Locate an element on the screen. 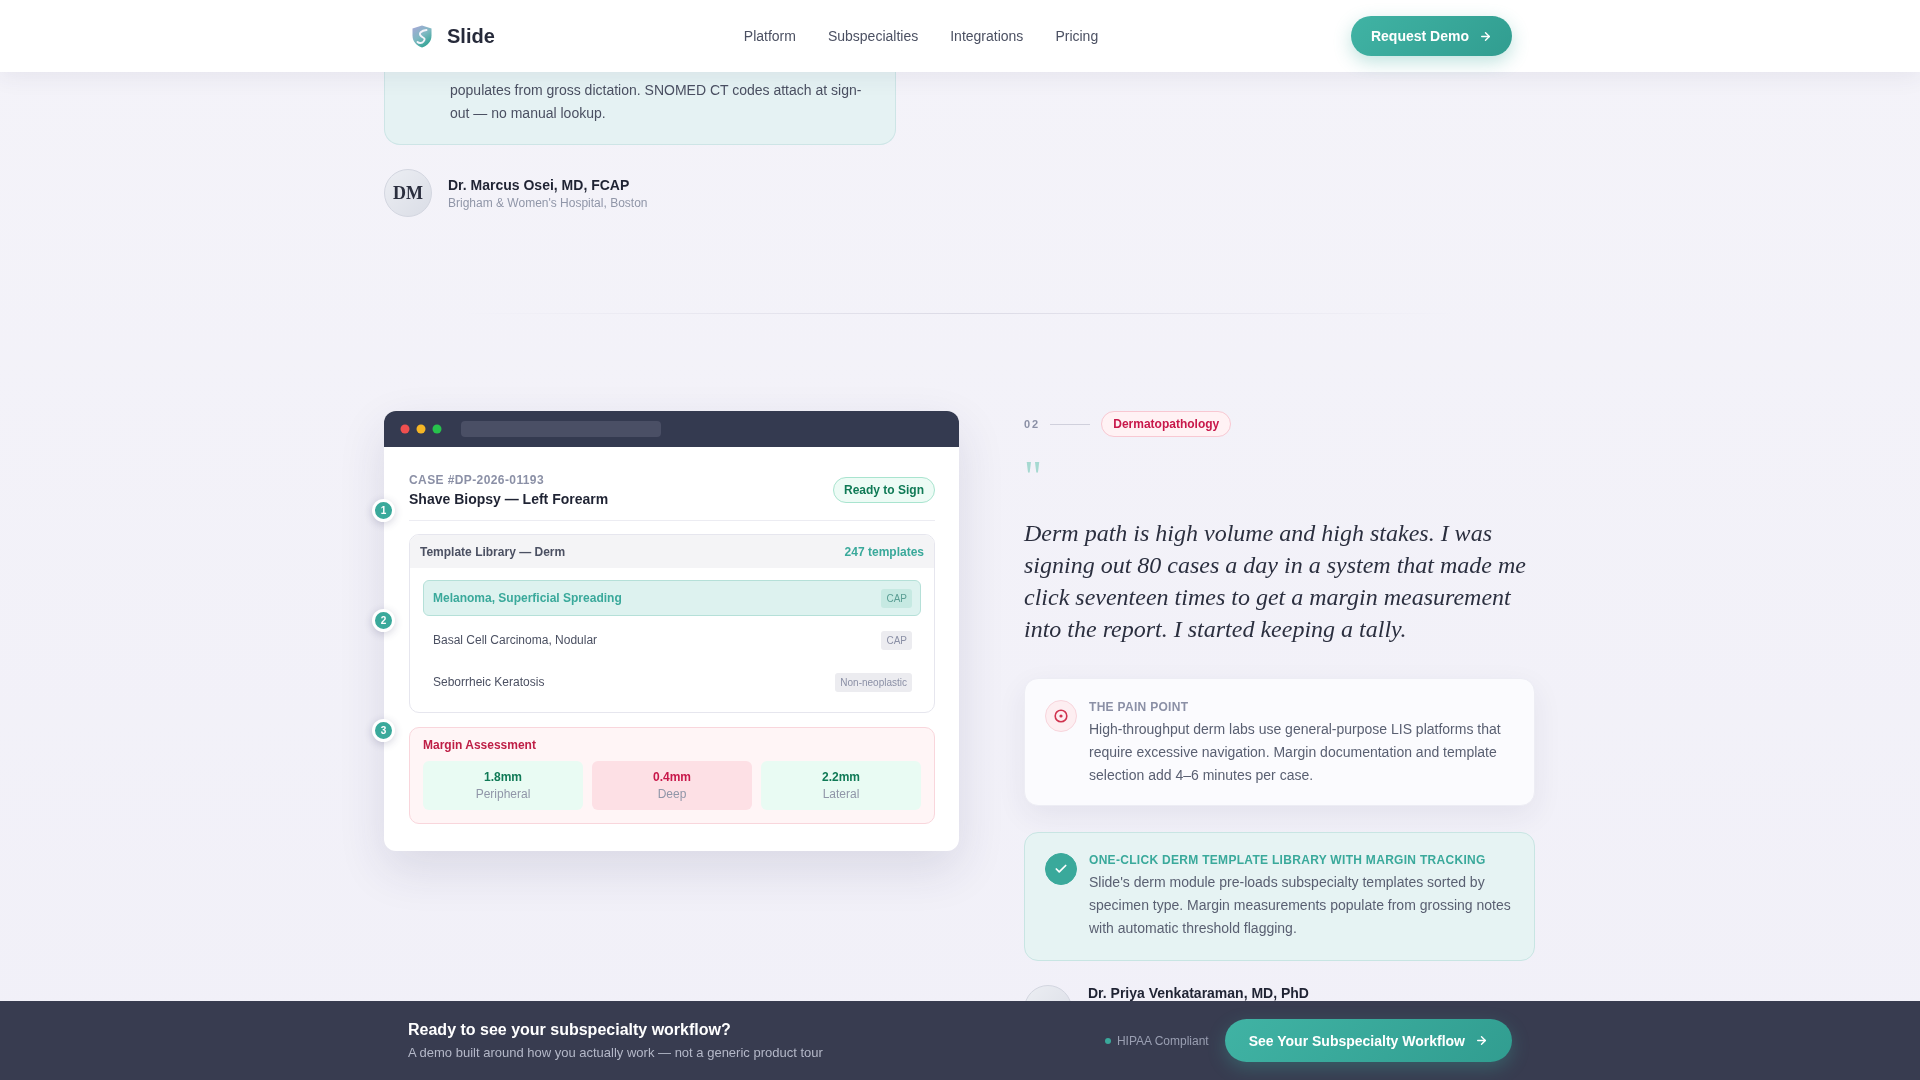  case-id: CASE #DP-2026-01193 is located at coordinates (477, 480).